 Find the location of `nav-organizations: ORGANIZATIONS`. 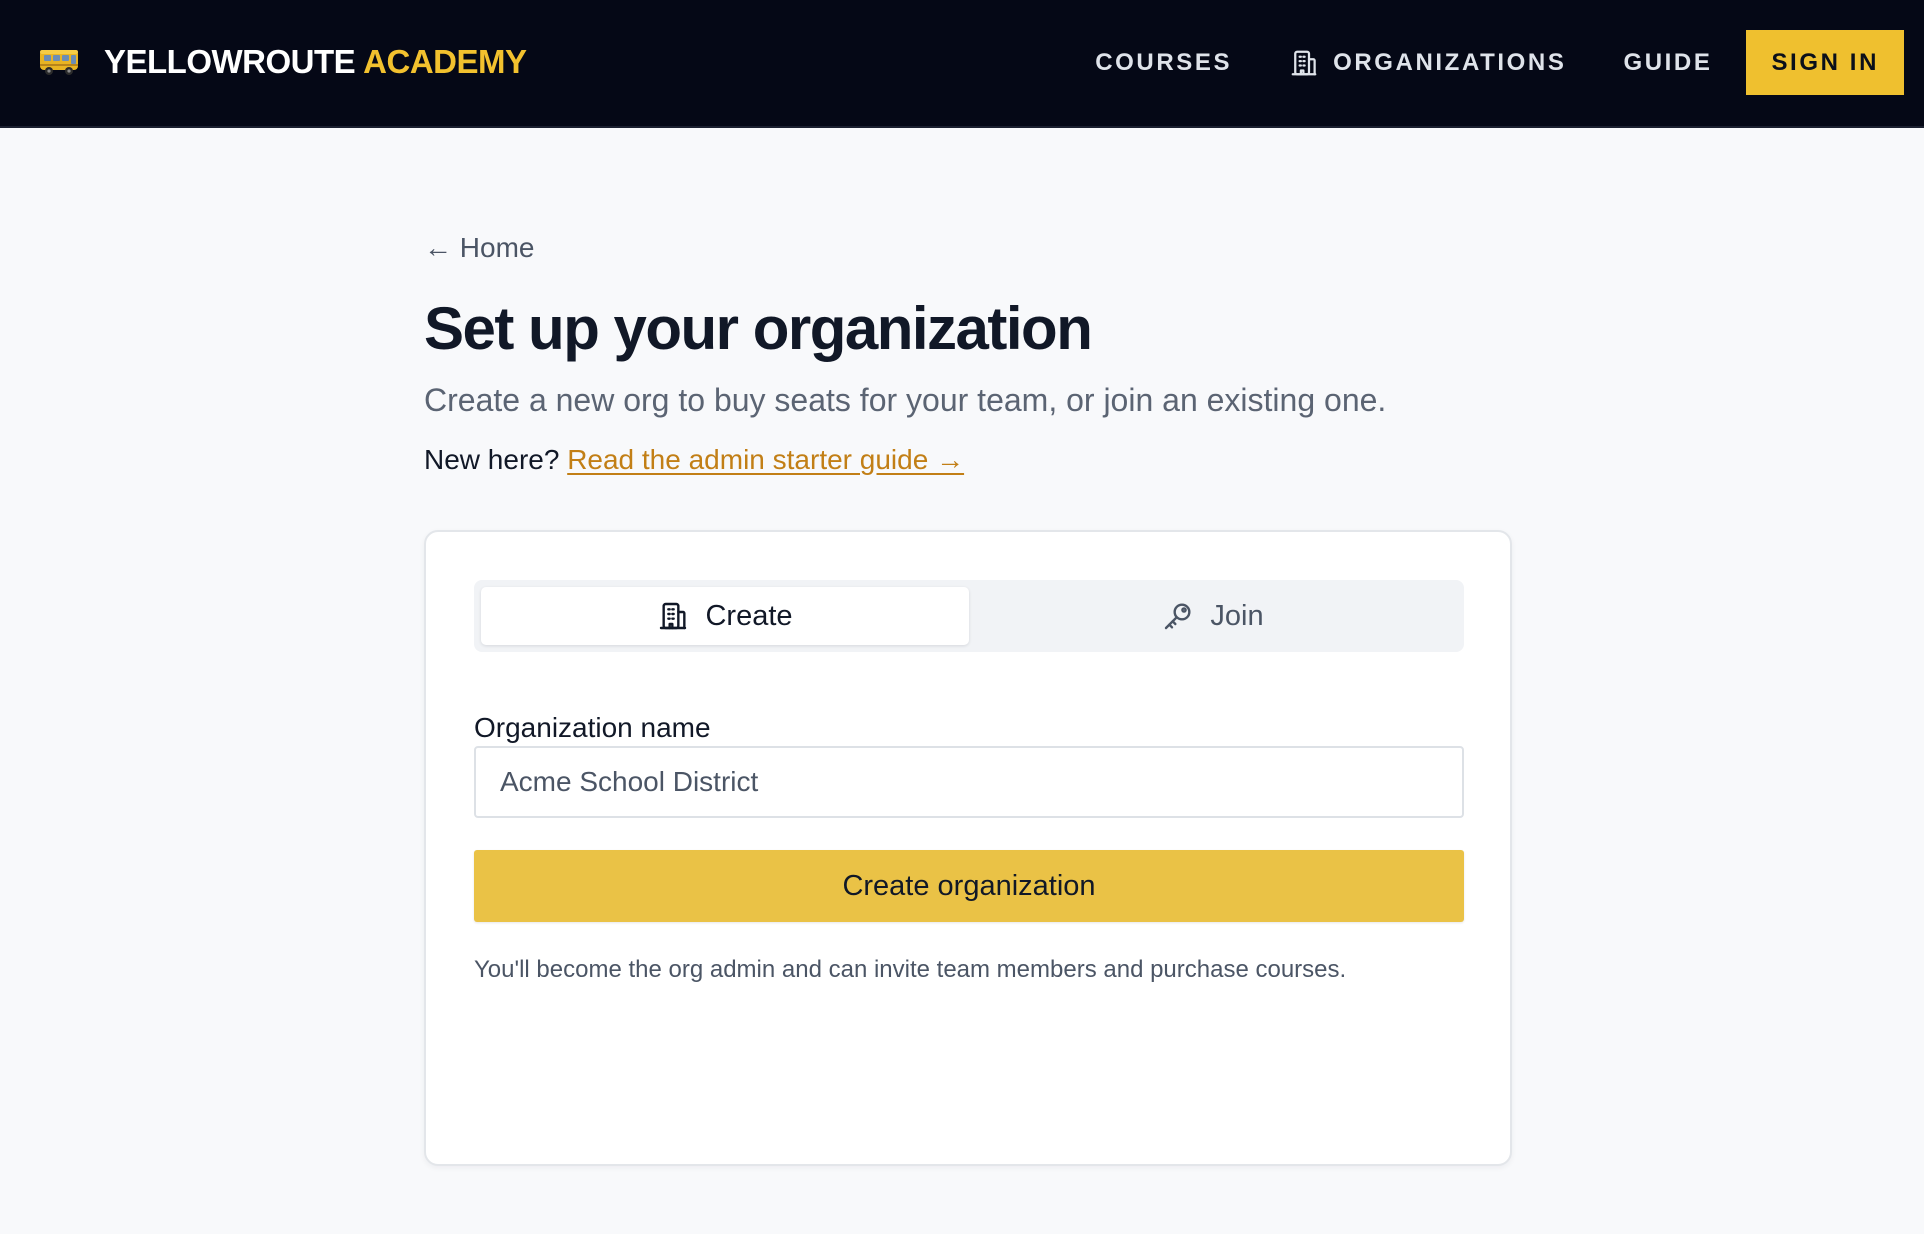

nav-organizations: ORGANIZATIONS is located at coordinates (1427, 63).